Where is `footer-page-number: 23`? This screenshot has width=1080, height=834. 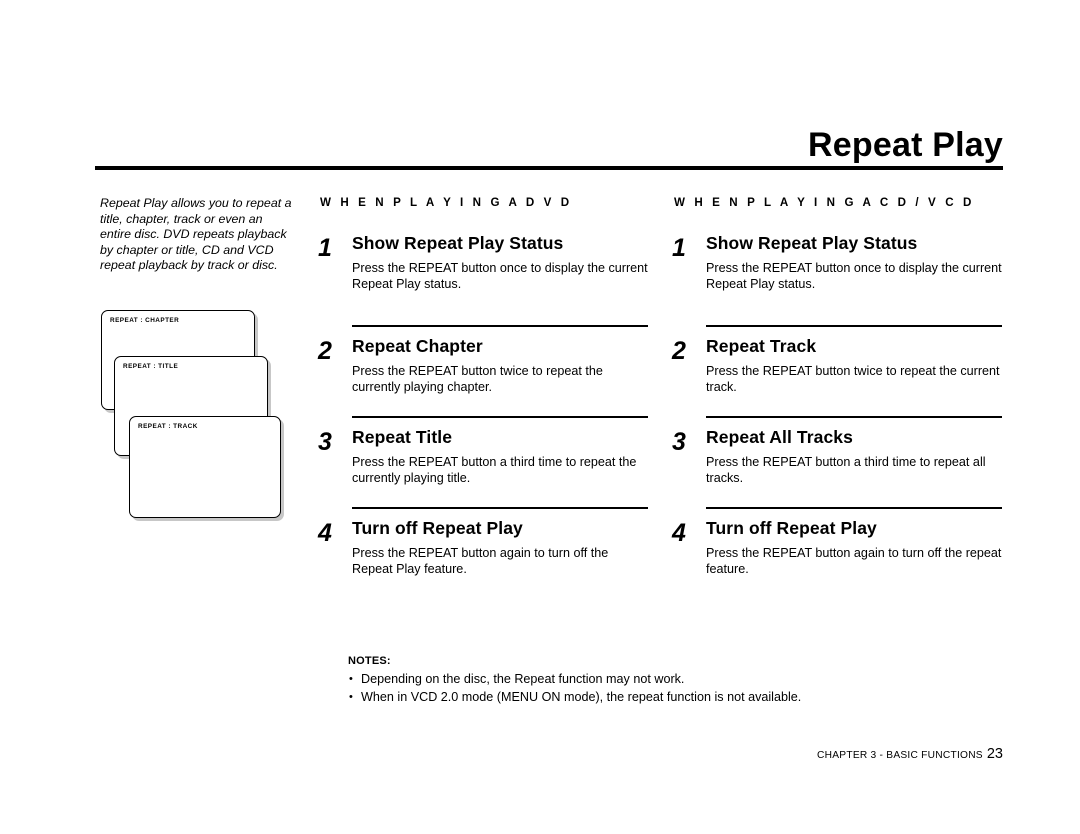 footer-page-number: 23 is located at coordinates (994, 754).